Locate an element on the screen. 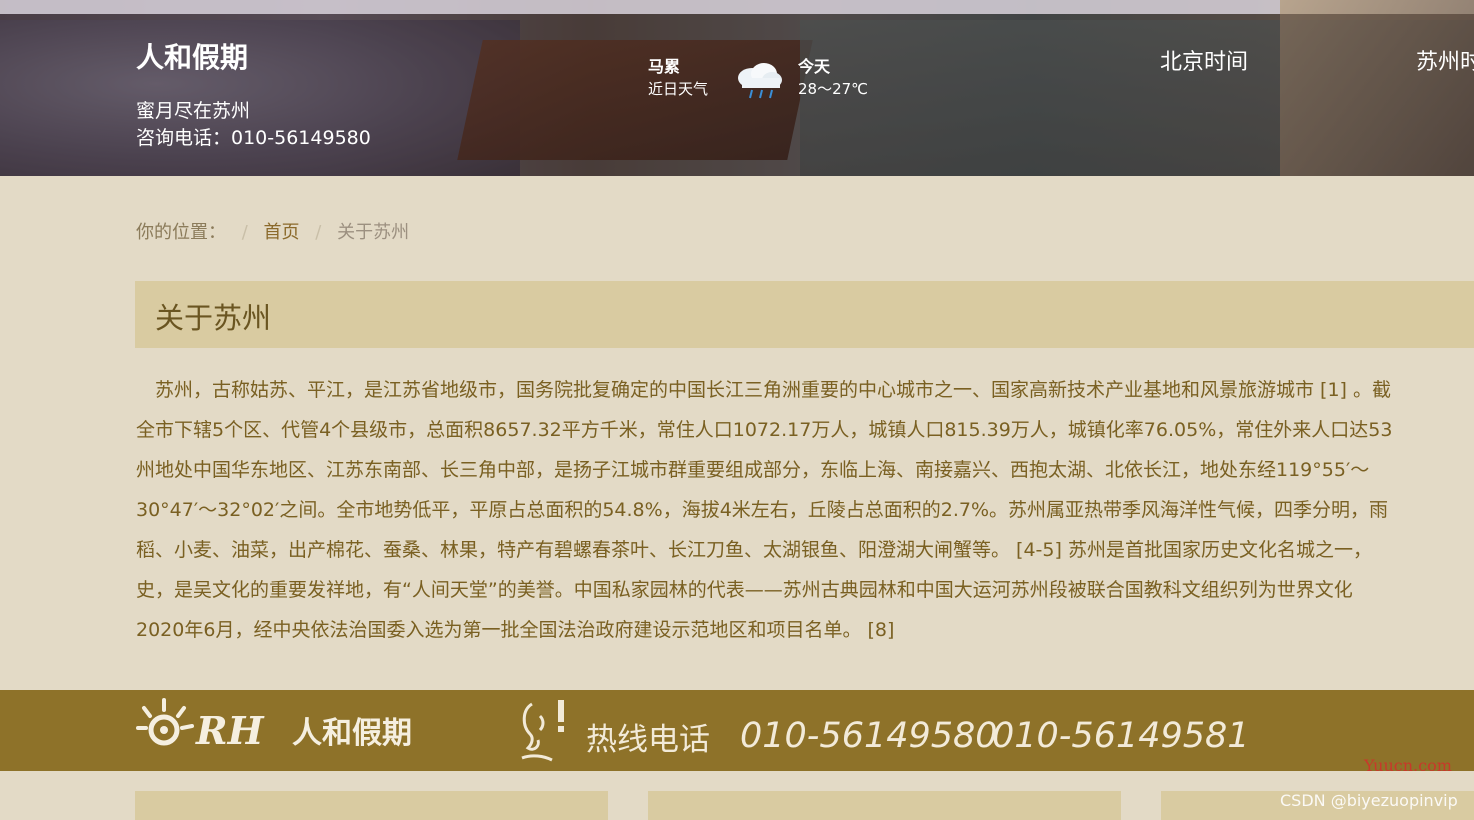 Image resolution: width=1474 pixels, height=820 pixels. breadcrumb: 你的位置： / 首页 / 关于苏州 is located at coordinates (272, 231).